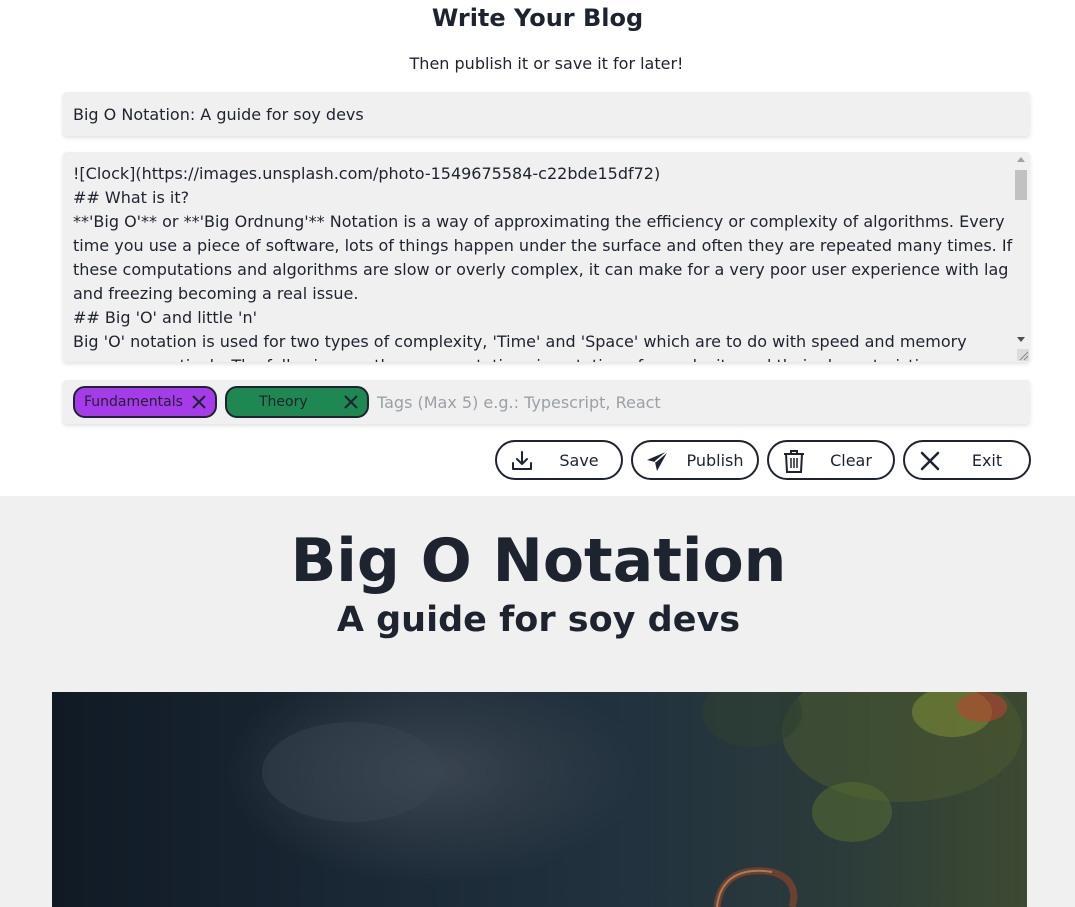  I want to click on preview-subtitle: A guide for soy devs, so click(538, 620).